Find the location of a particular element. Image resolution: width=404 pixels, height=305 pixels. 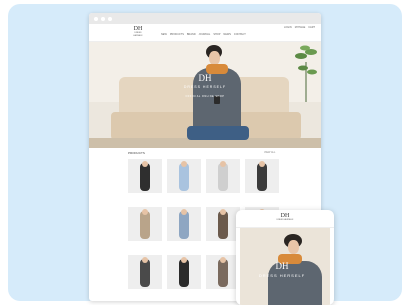

browser-chrome is located at coordinates (205, 18).